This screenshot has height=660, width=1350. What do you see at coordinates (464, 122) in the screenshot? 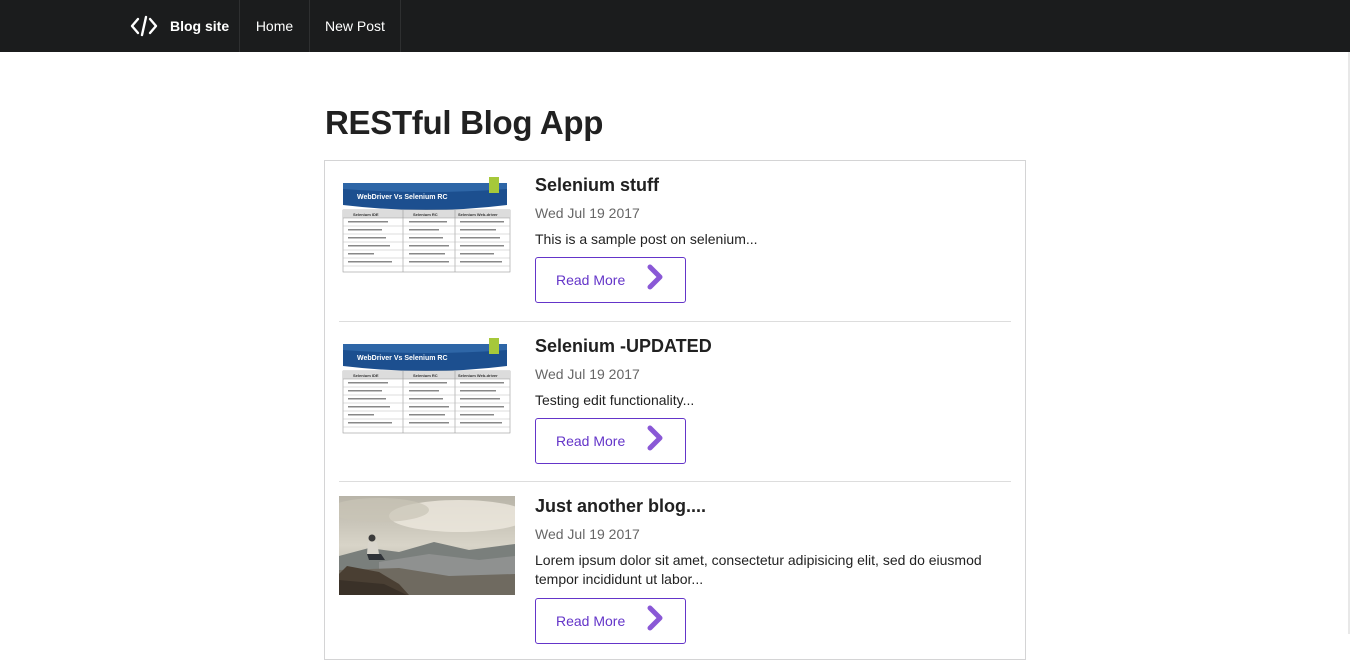
I see `page-title: RESTful Blog App` at bounding box center [464, 122].